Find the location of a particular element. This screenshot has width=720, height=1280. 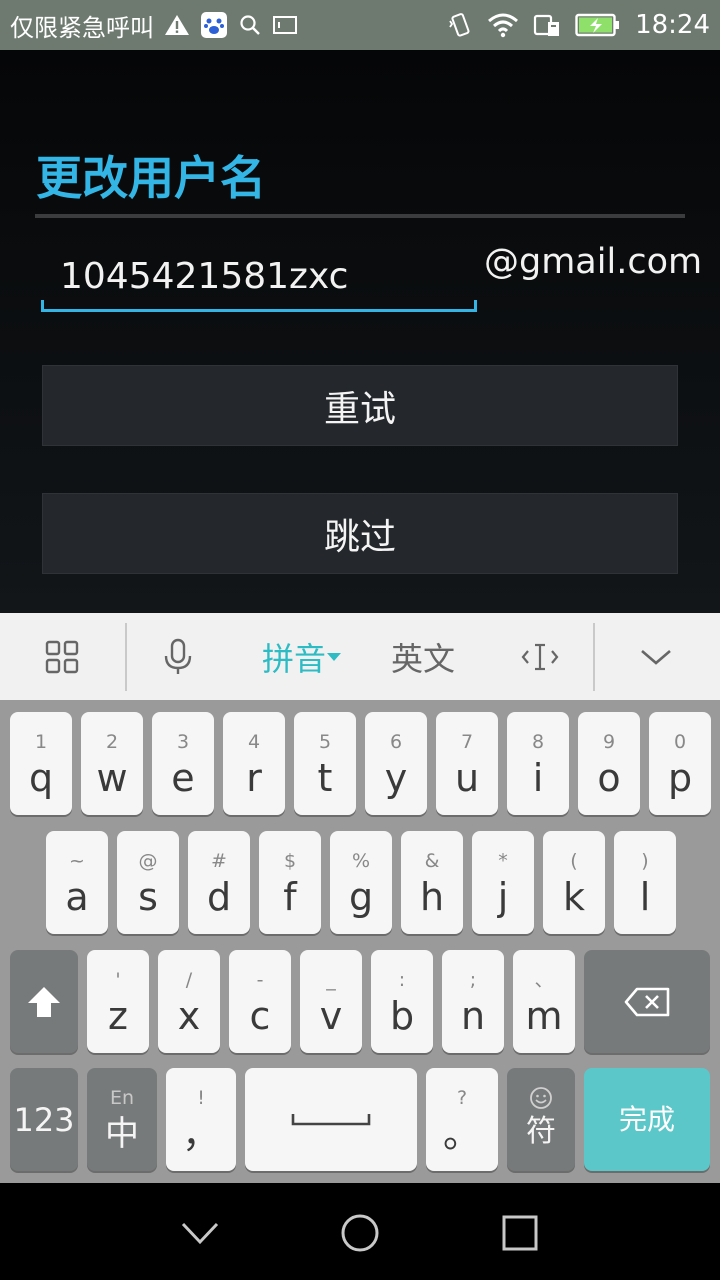

key-label: x is located at coordinates (189, 1015).